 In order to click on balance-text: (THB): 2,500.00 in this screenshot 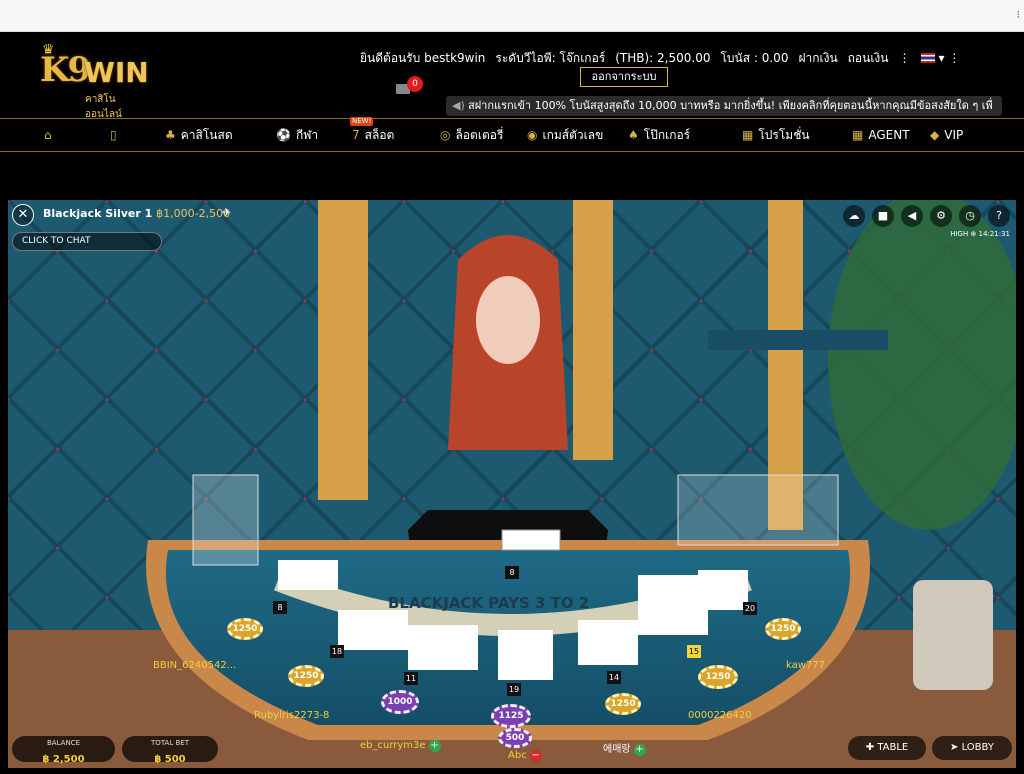, I will do `click(663, 58)`.